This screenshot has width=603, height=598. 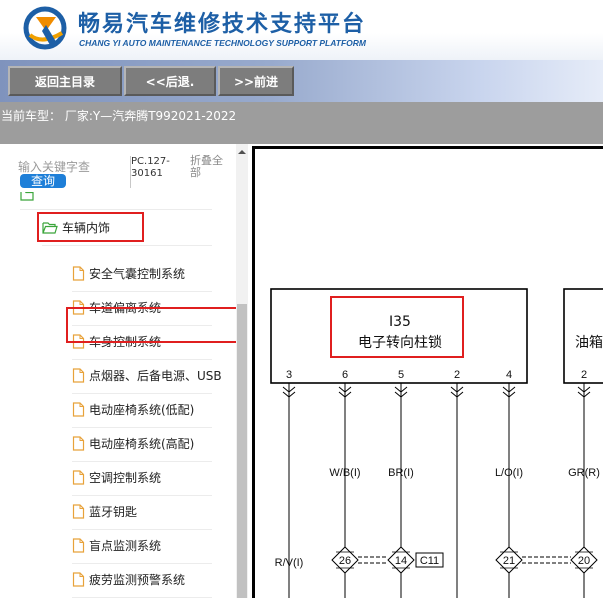 I want to click on tree-item: 疲劳监测预警系统, so click(x=128, y=579).